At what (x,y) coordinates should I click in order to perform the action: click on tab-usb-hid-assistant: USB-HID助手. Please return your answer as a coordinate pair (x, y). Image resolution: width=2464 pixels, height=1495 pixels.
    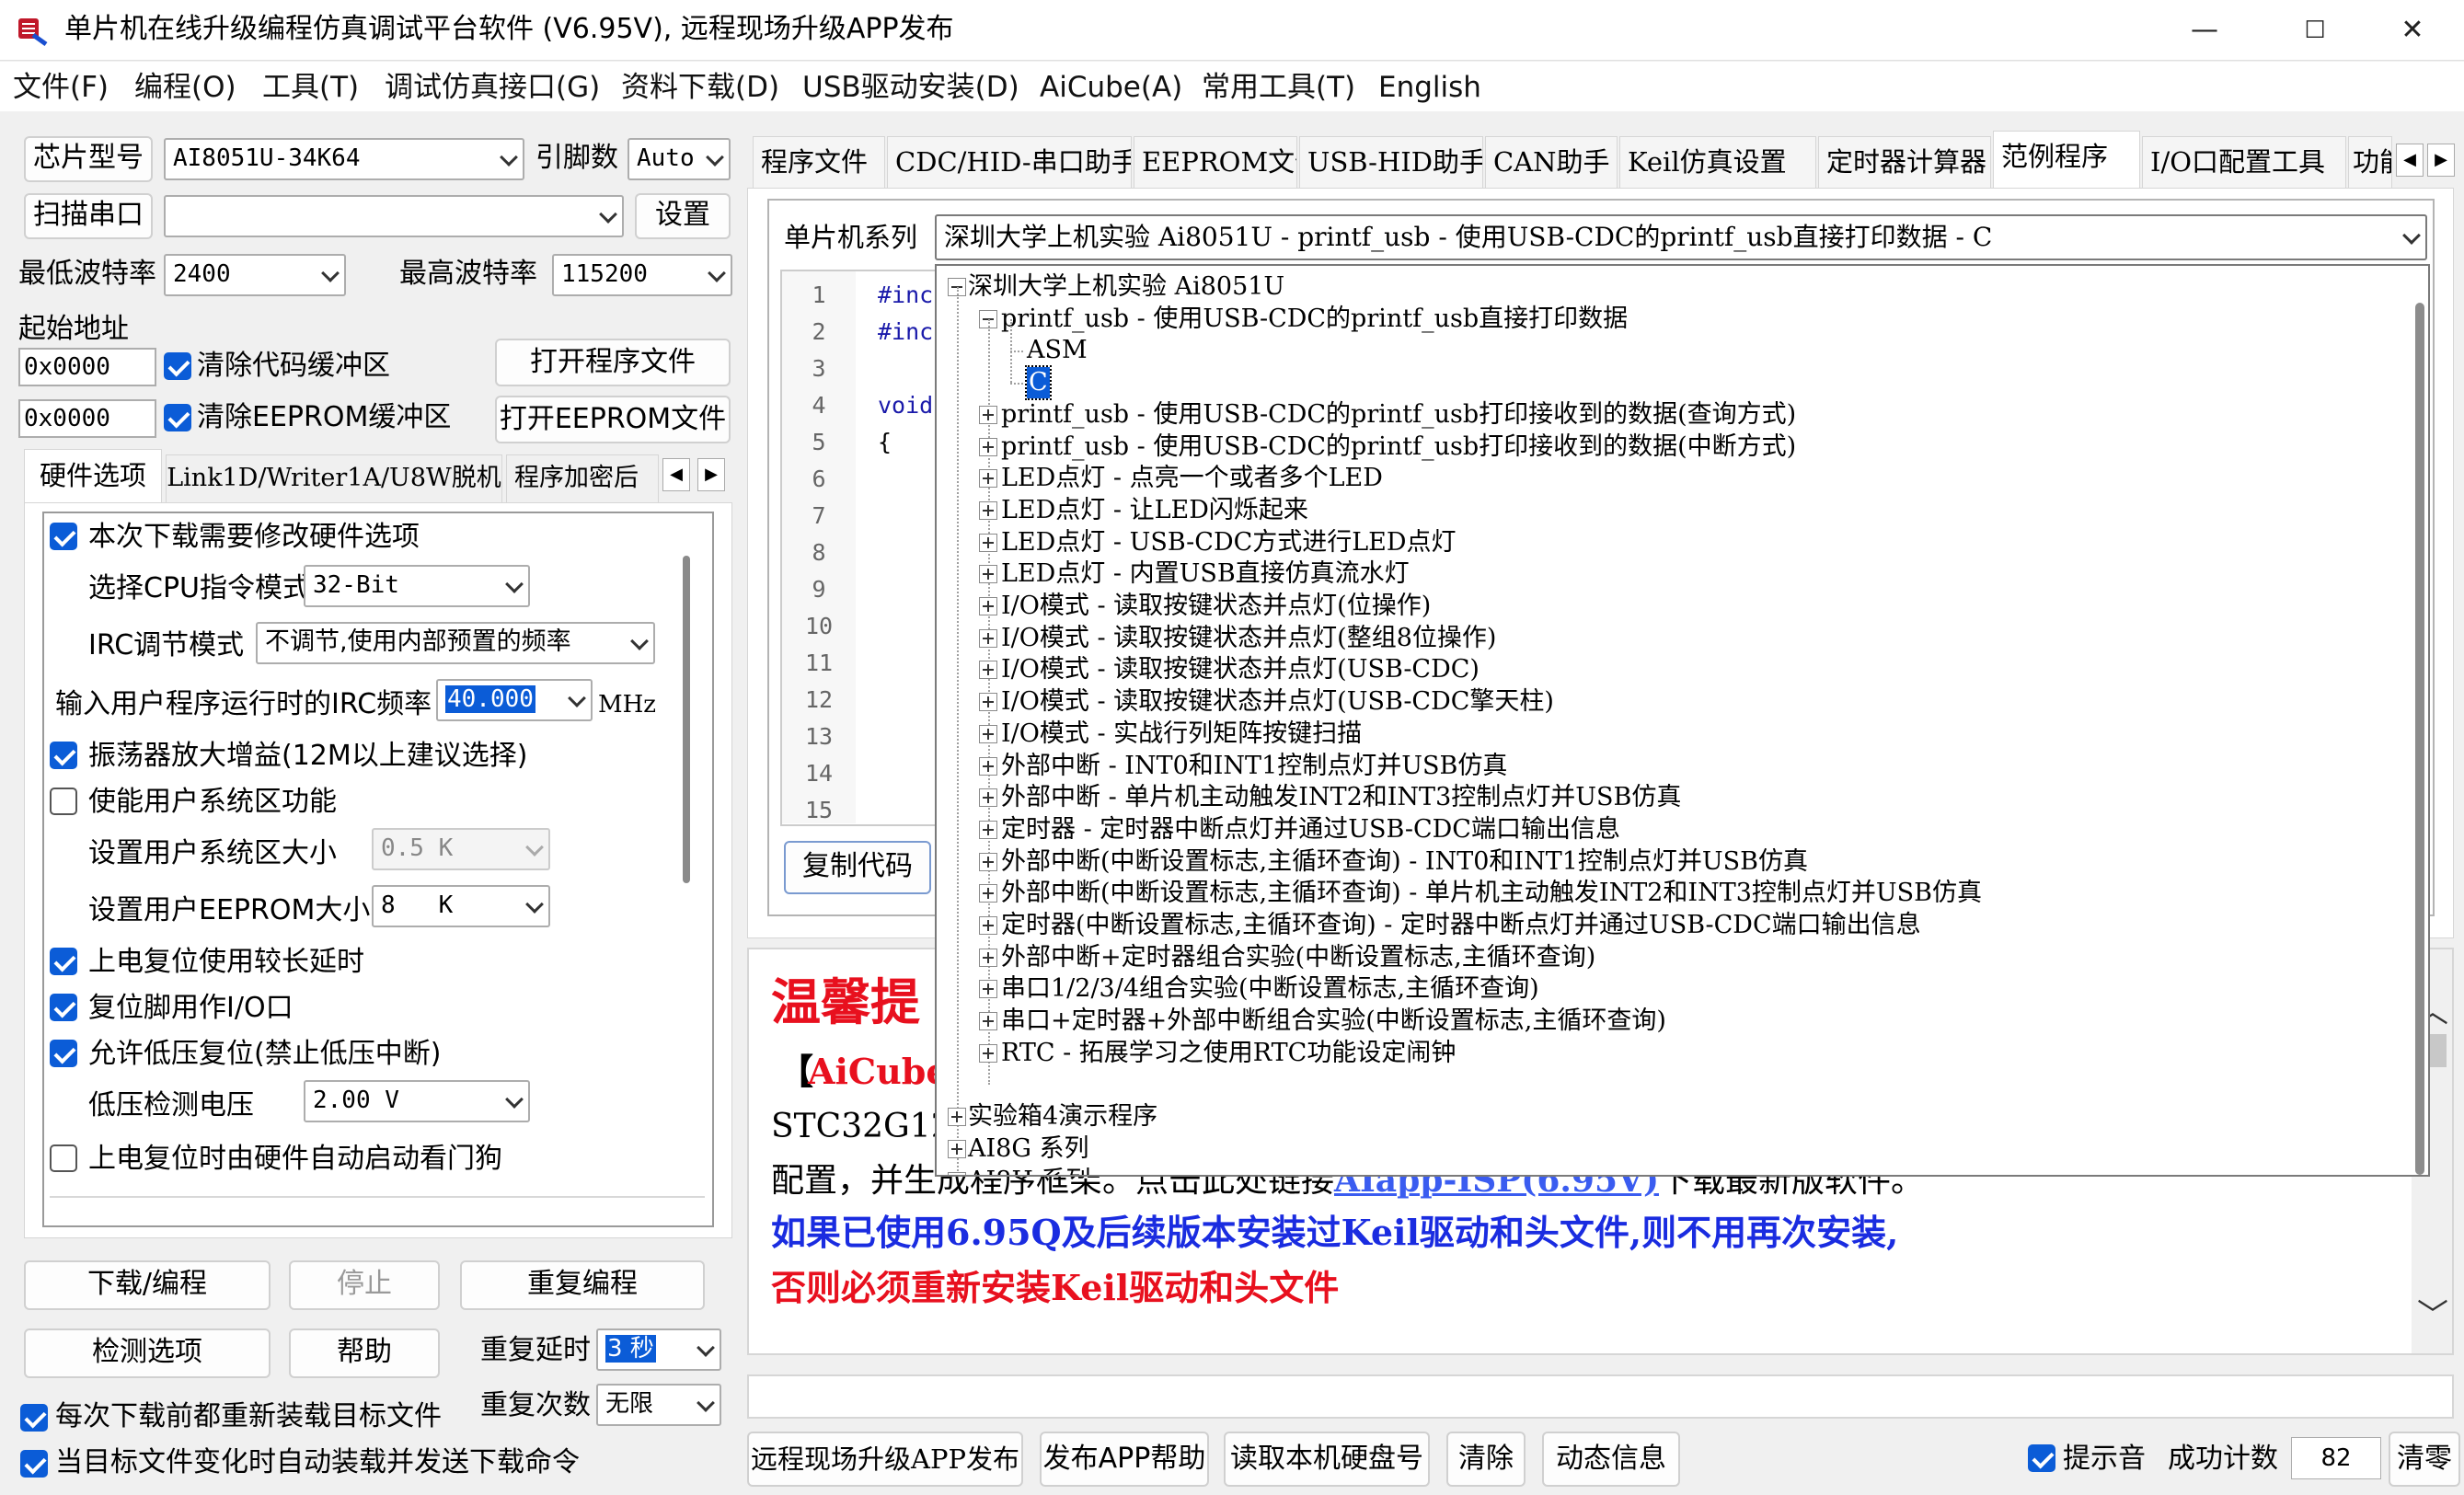
    Looking at the image, I should click on (1391, 162).